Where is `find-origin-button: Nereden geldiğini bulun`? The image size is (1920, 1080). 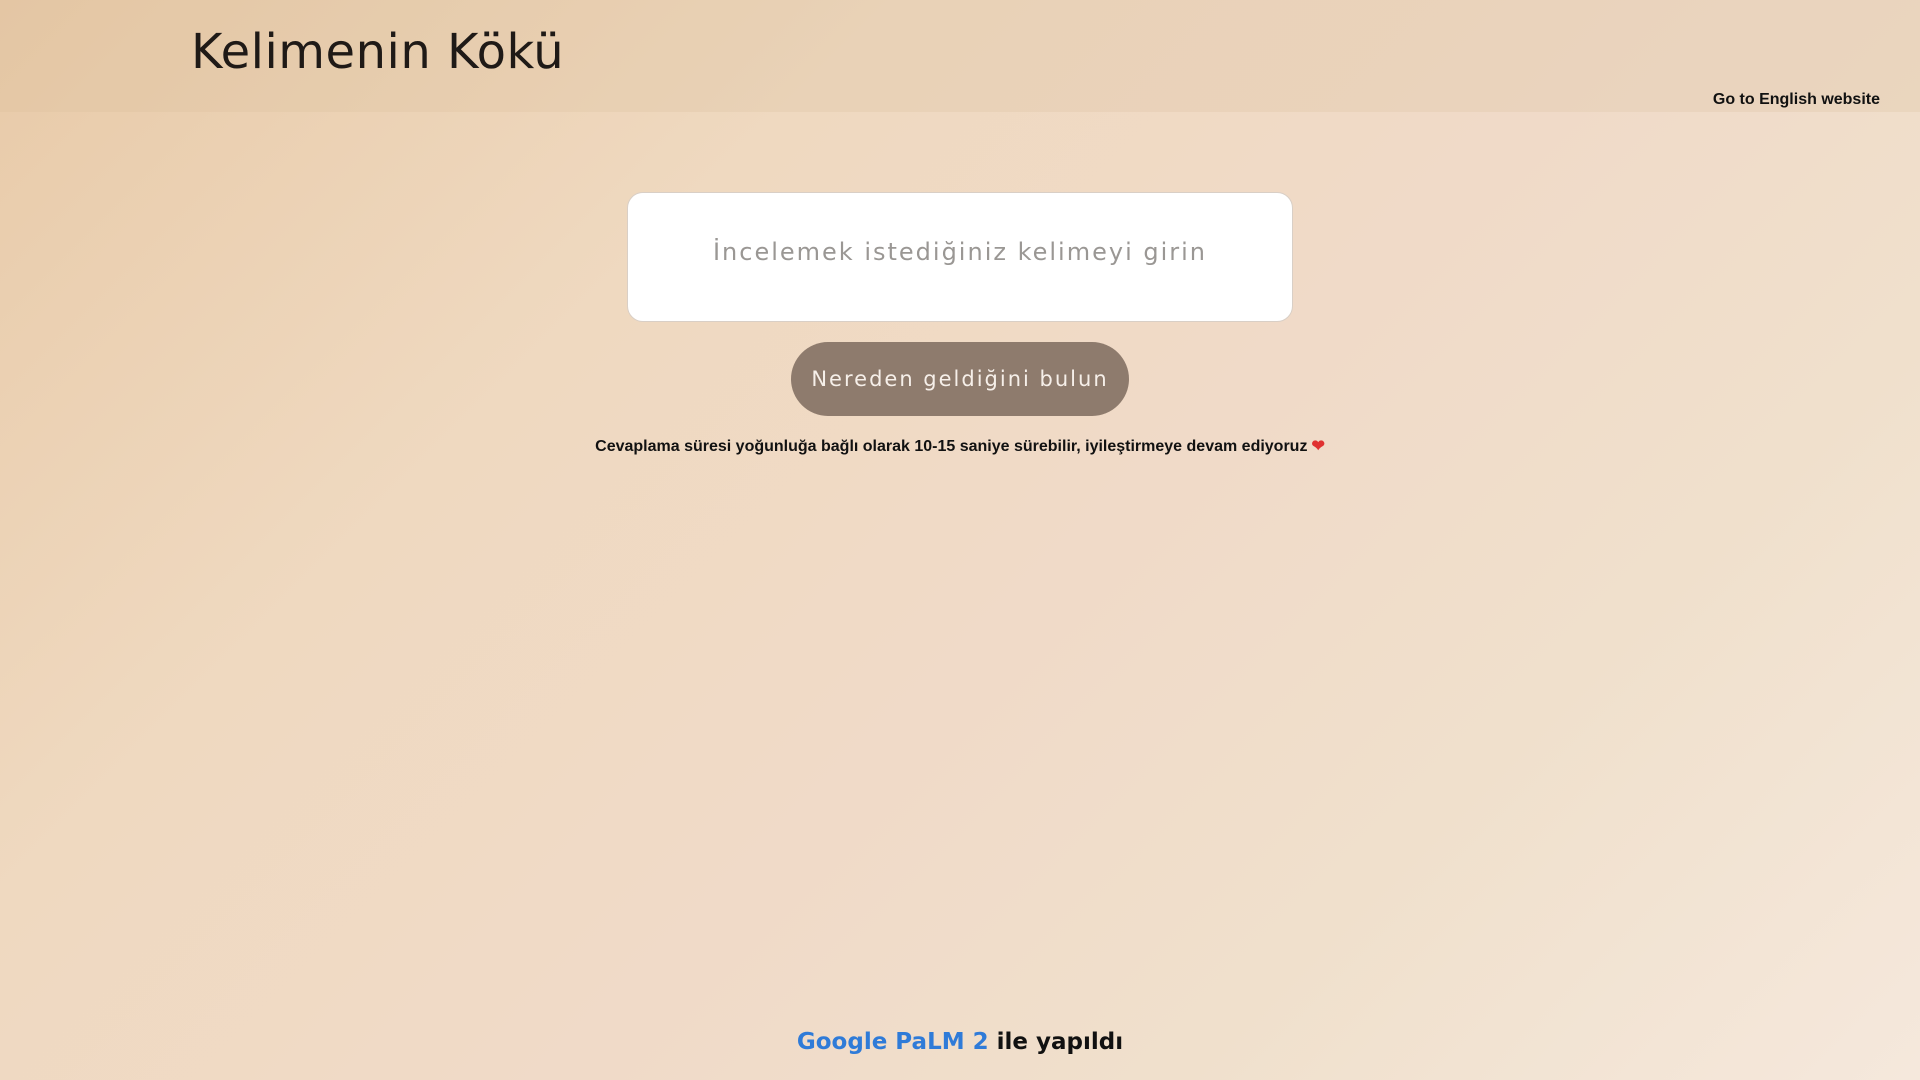
find-origin-button: Nereden geldiğini bulun is located at coordinates (960, 379).